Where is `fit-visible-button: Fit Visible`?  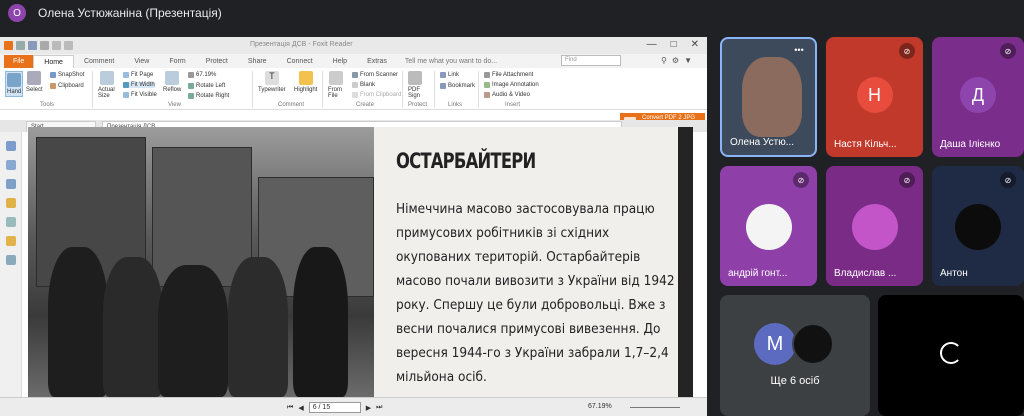
fit-visible-button: Fit Visible is located at coordinates (140, 95).